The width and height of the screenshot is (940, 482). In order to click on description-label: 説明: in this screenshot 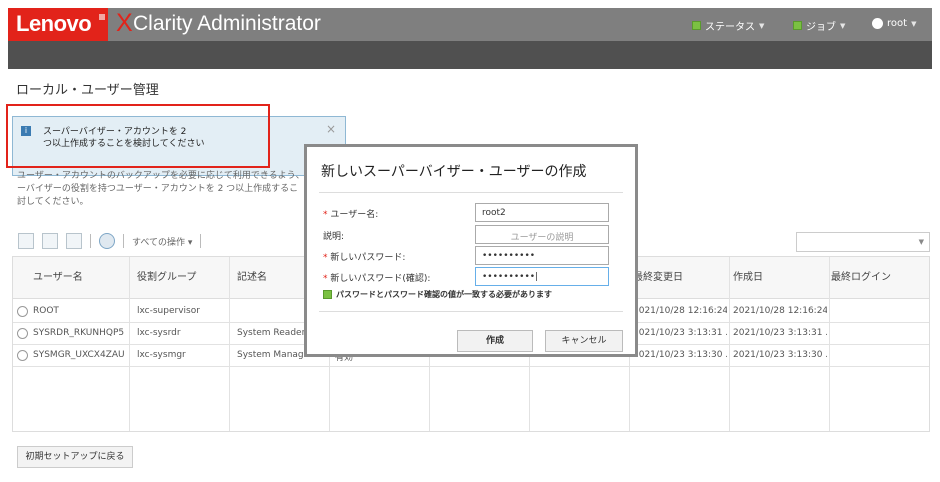, I will do `click(334, 237)`.